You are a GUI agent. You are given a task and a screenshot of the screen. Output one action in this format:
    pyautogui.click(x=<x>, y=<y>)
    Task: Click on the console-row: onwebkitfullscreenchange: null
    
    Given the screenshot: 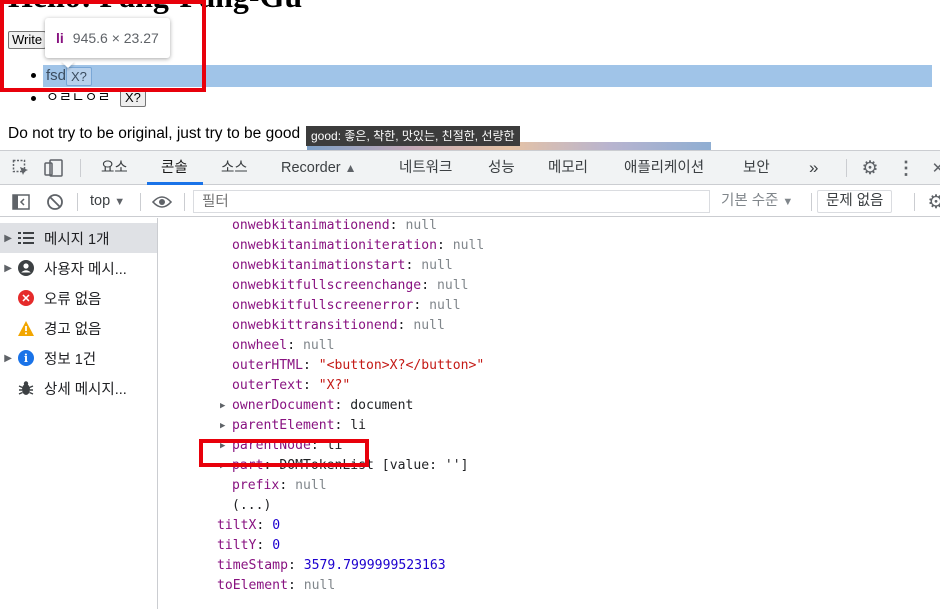 What is the action you would take?
    pyautogui.click(x=350, y=286)
    